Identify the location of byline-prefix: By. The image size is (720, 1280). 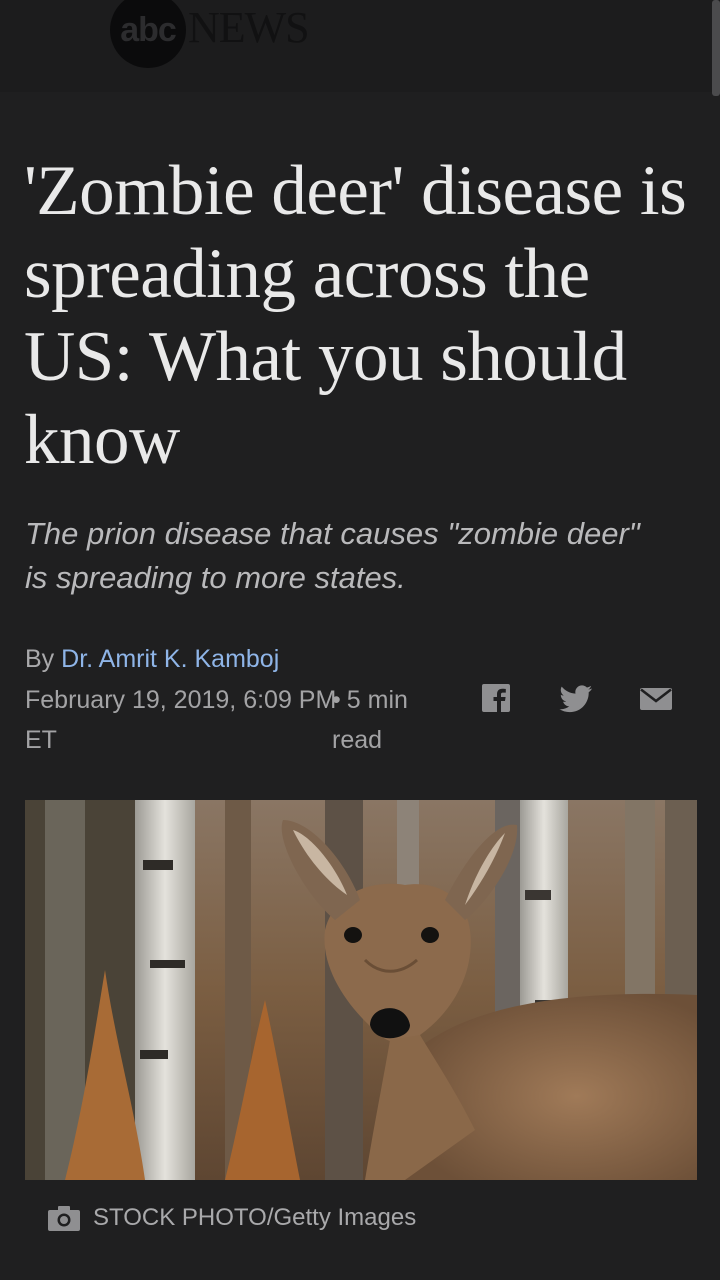
(40, 659).